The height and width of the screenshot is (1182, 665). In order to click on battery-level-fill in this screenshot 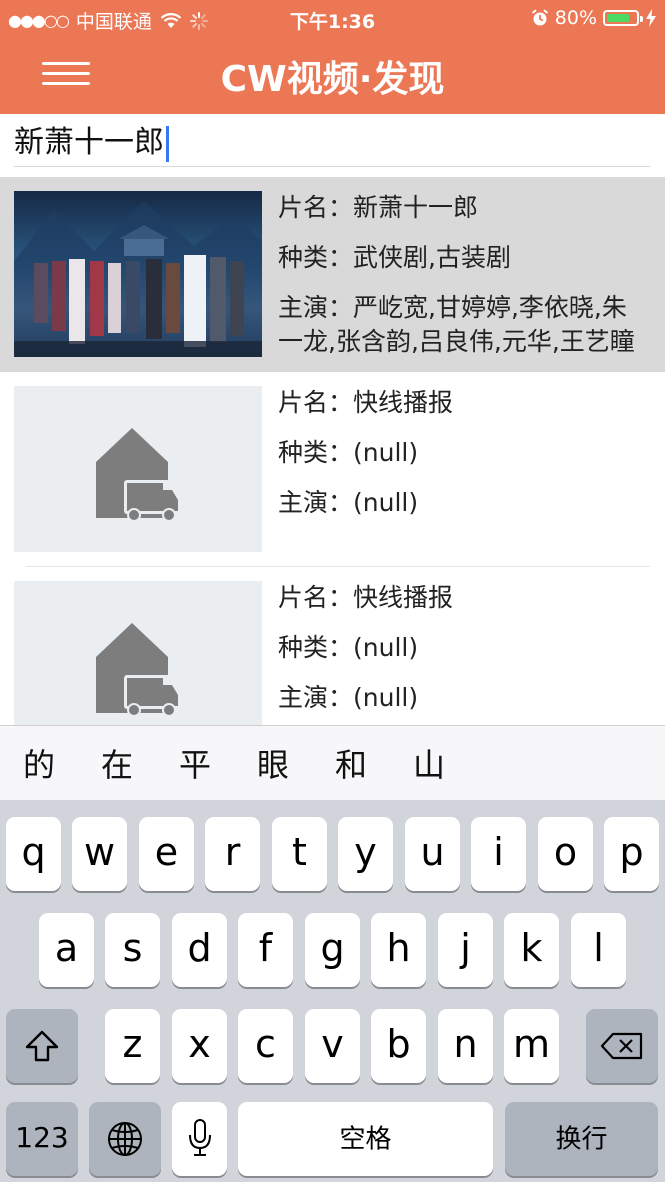, I will do `click(618, 18)`.